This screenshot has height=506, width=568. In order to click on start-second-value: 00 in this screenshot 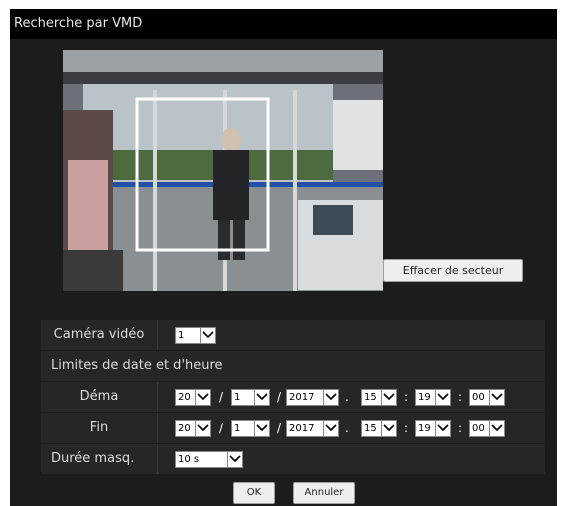, I will do `click(478, 397)`.